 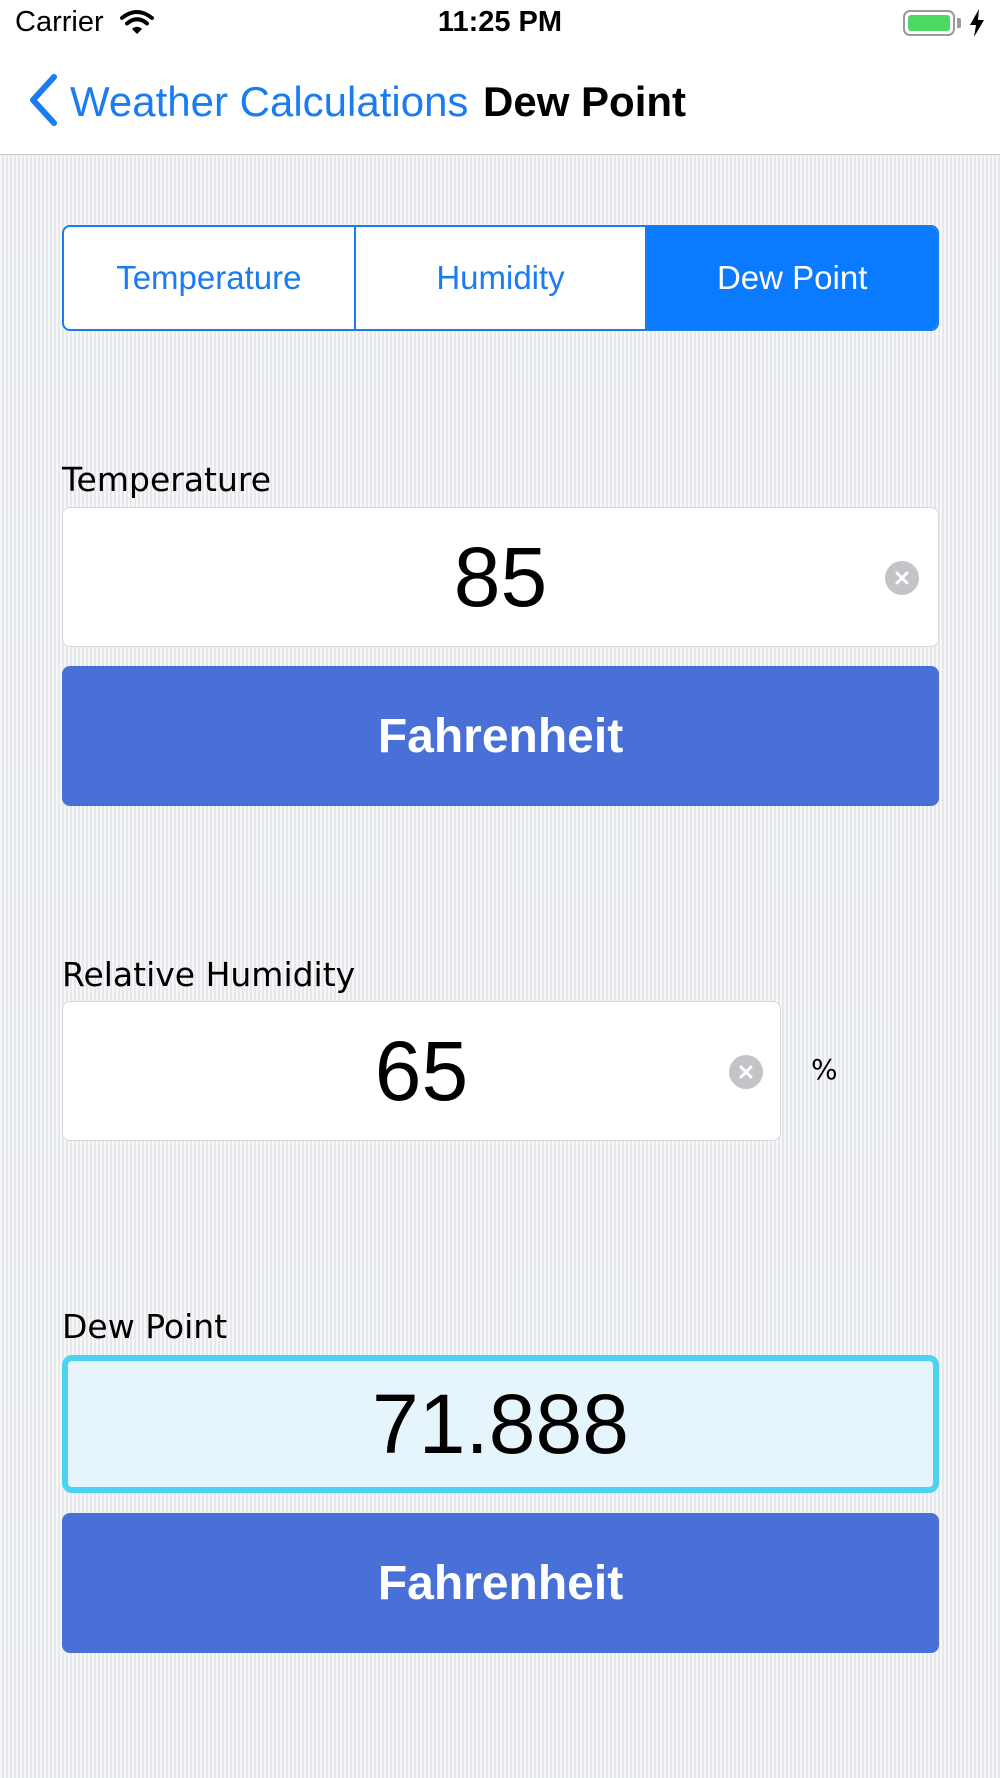 I want to click on tab-temperature: Temperature, so click(x=210, y=278).